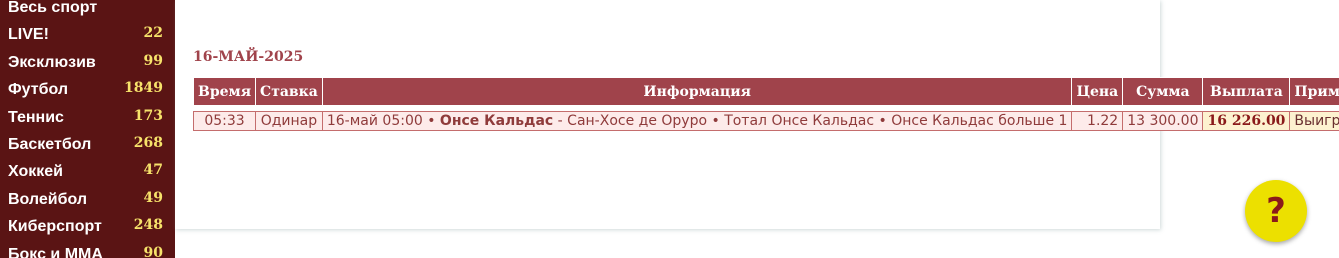 This screenshot has width=1339, height=258. Describe the element at coordinates (496, 121) in the screenshot. I see `info-team: Онсе Кальдас` at that location.